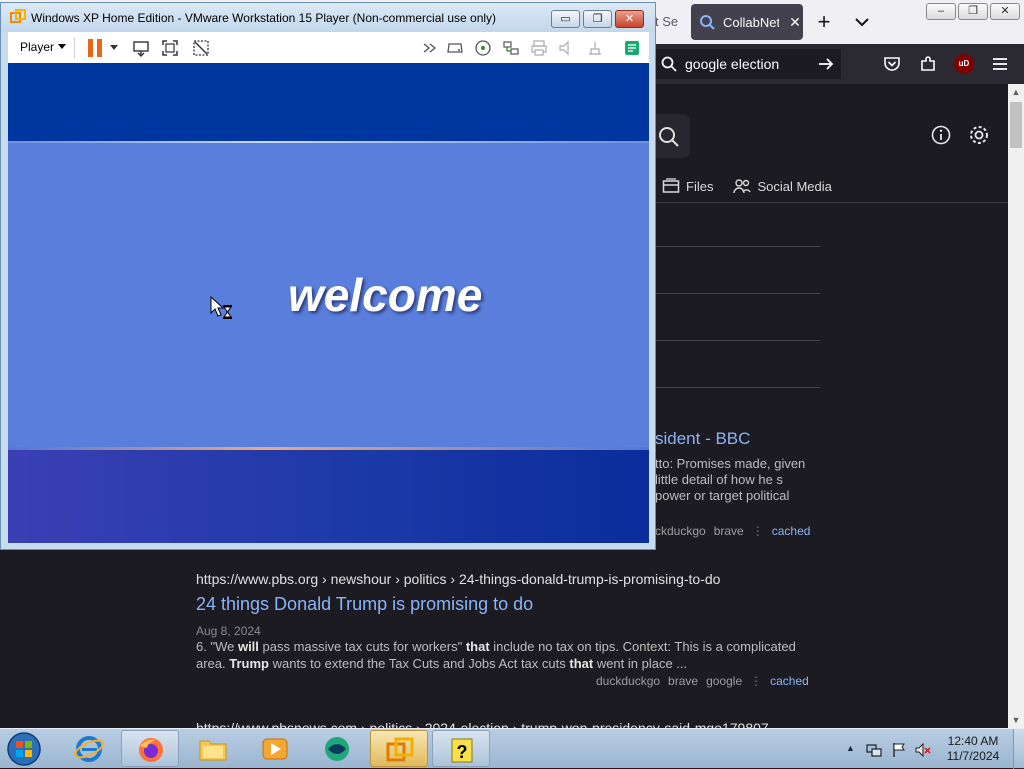  I want to click on files-icon, so click(671, 185).